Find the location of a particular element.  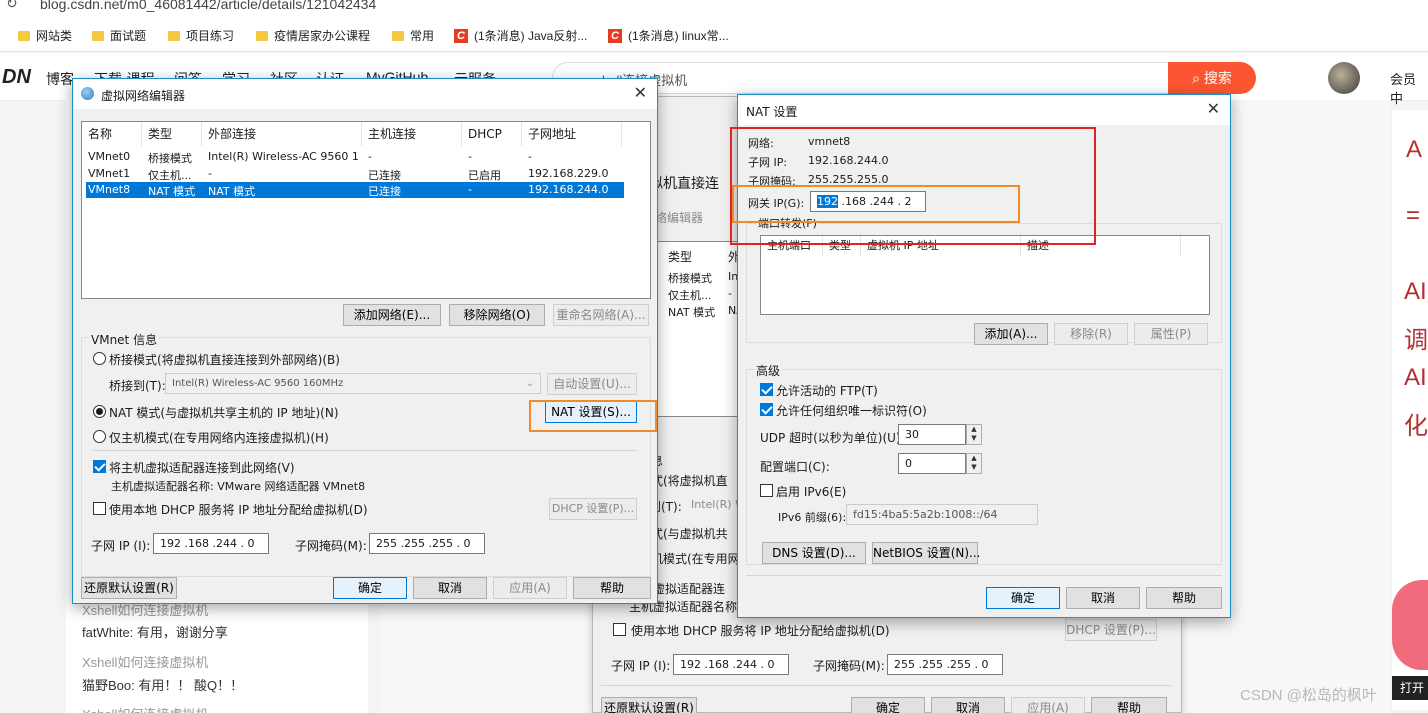

allow-oui-checkbox is located at coordinates (766, 409).